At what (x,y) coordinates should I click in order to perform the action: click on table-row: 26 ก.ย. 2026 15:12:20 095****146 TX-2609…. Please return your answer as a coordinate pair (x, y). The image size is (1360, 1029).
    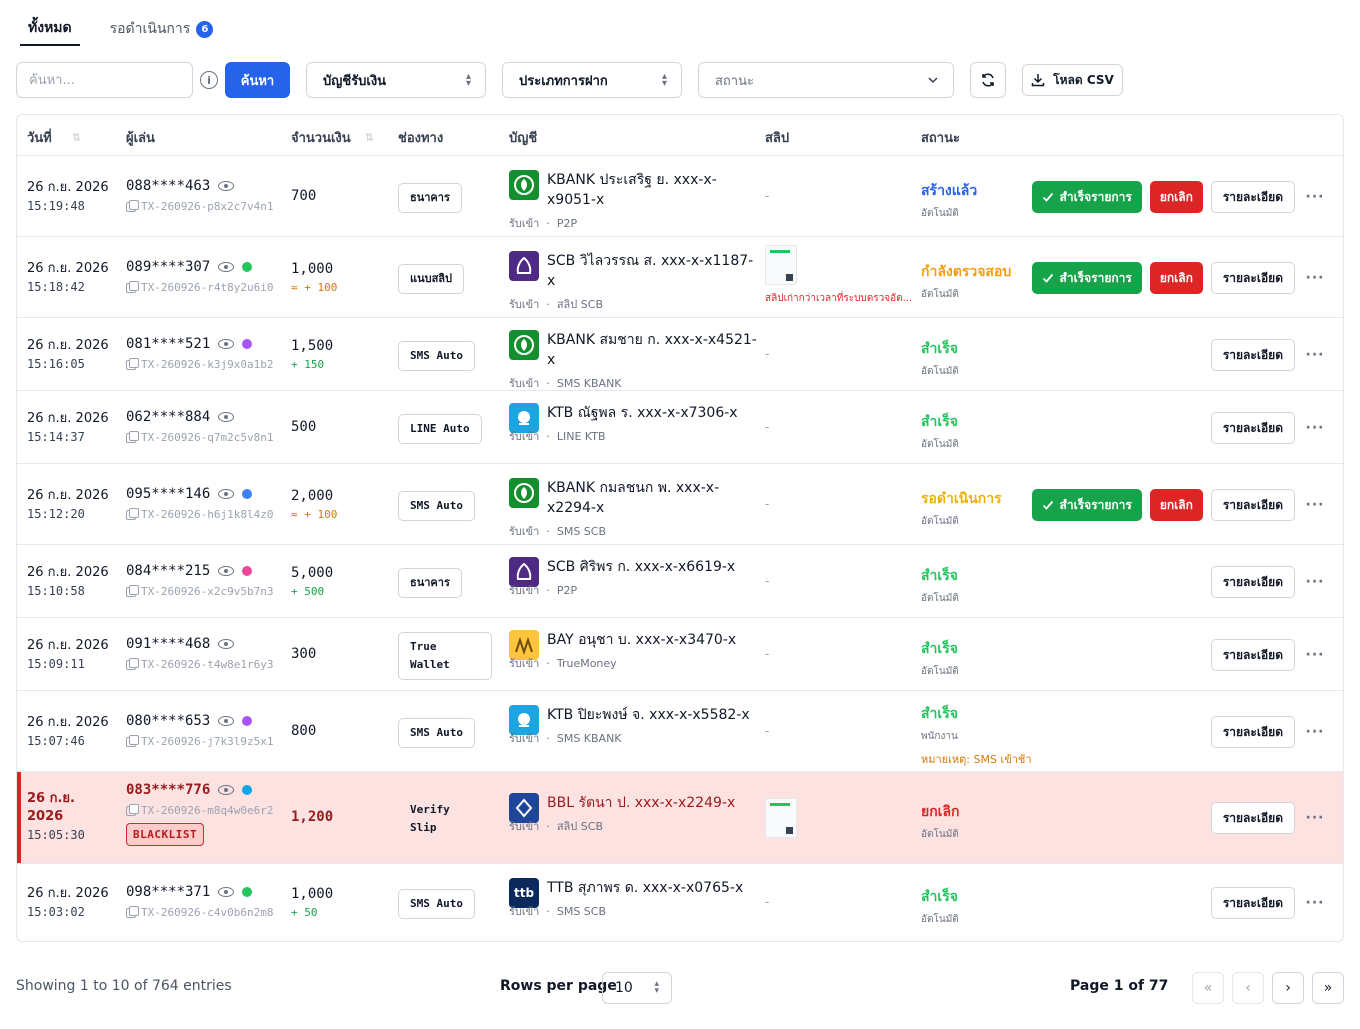
    Looking at the image, I should click on (680, 504).